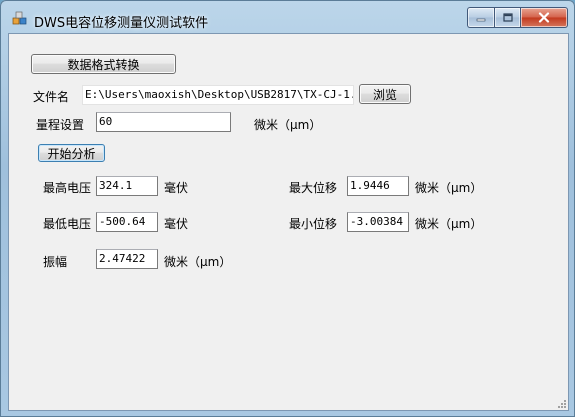 Image resolution: width=575 pixels, height=417 pixels. I want to click on title-bar: DWS电容位移测量仪测试软件, so click(287, 16).